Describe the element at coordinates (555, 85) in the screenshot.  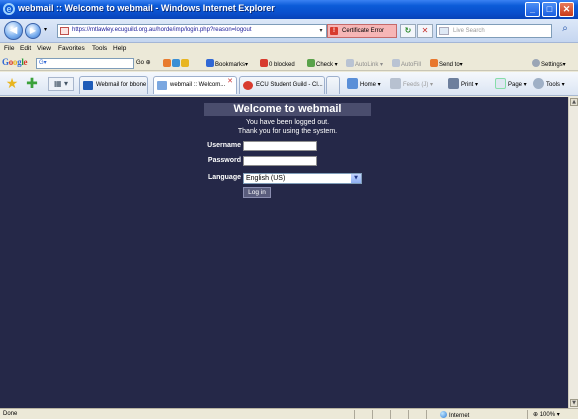
I see `tools-label: Tools ▾` at that location.